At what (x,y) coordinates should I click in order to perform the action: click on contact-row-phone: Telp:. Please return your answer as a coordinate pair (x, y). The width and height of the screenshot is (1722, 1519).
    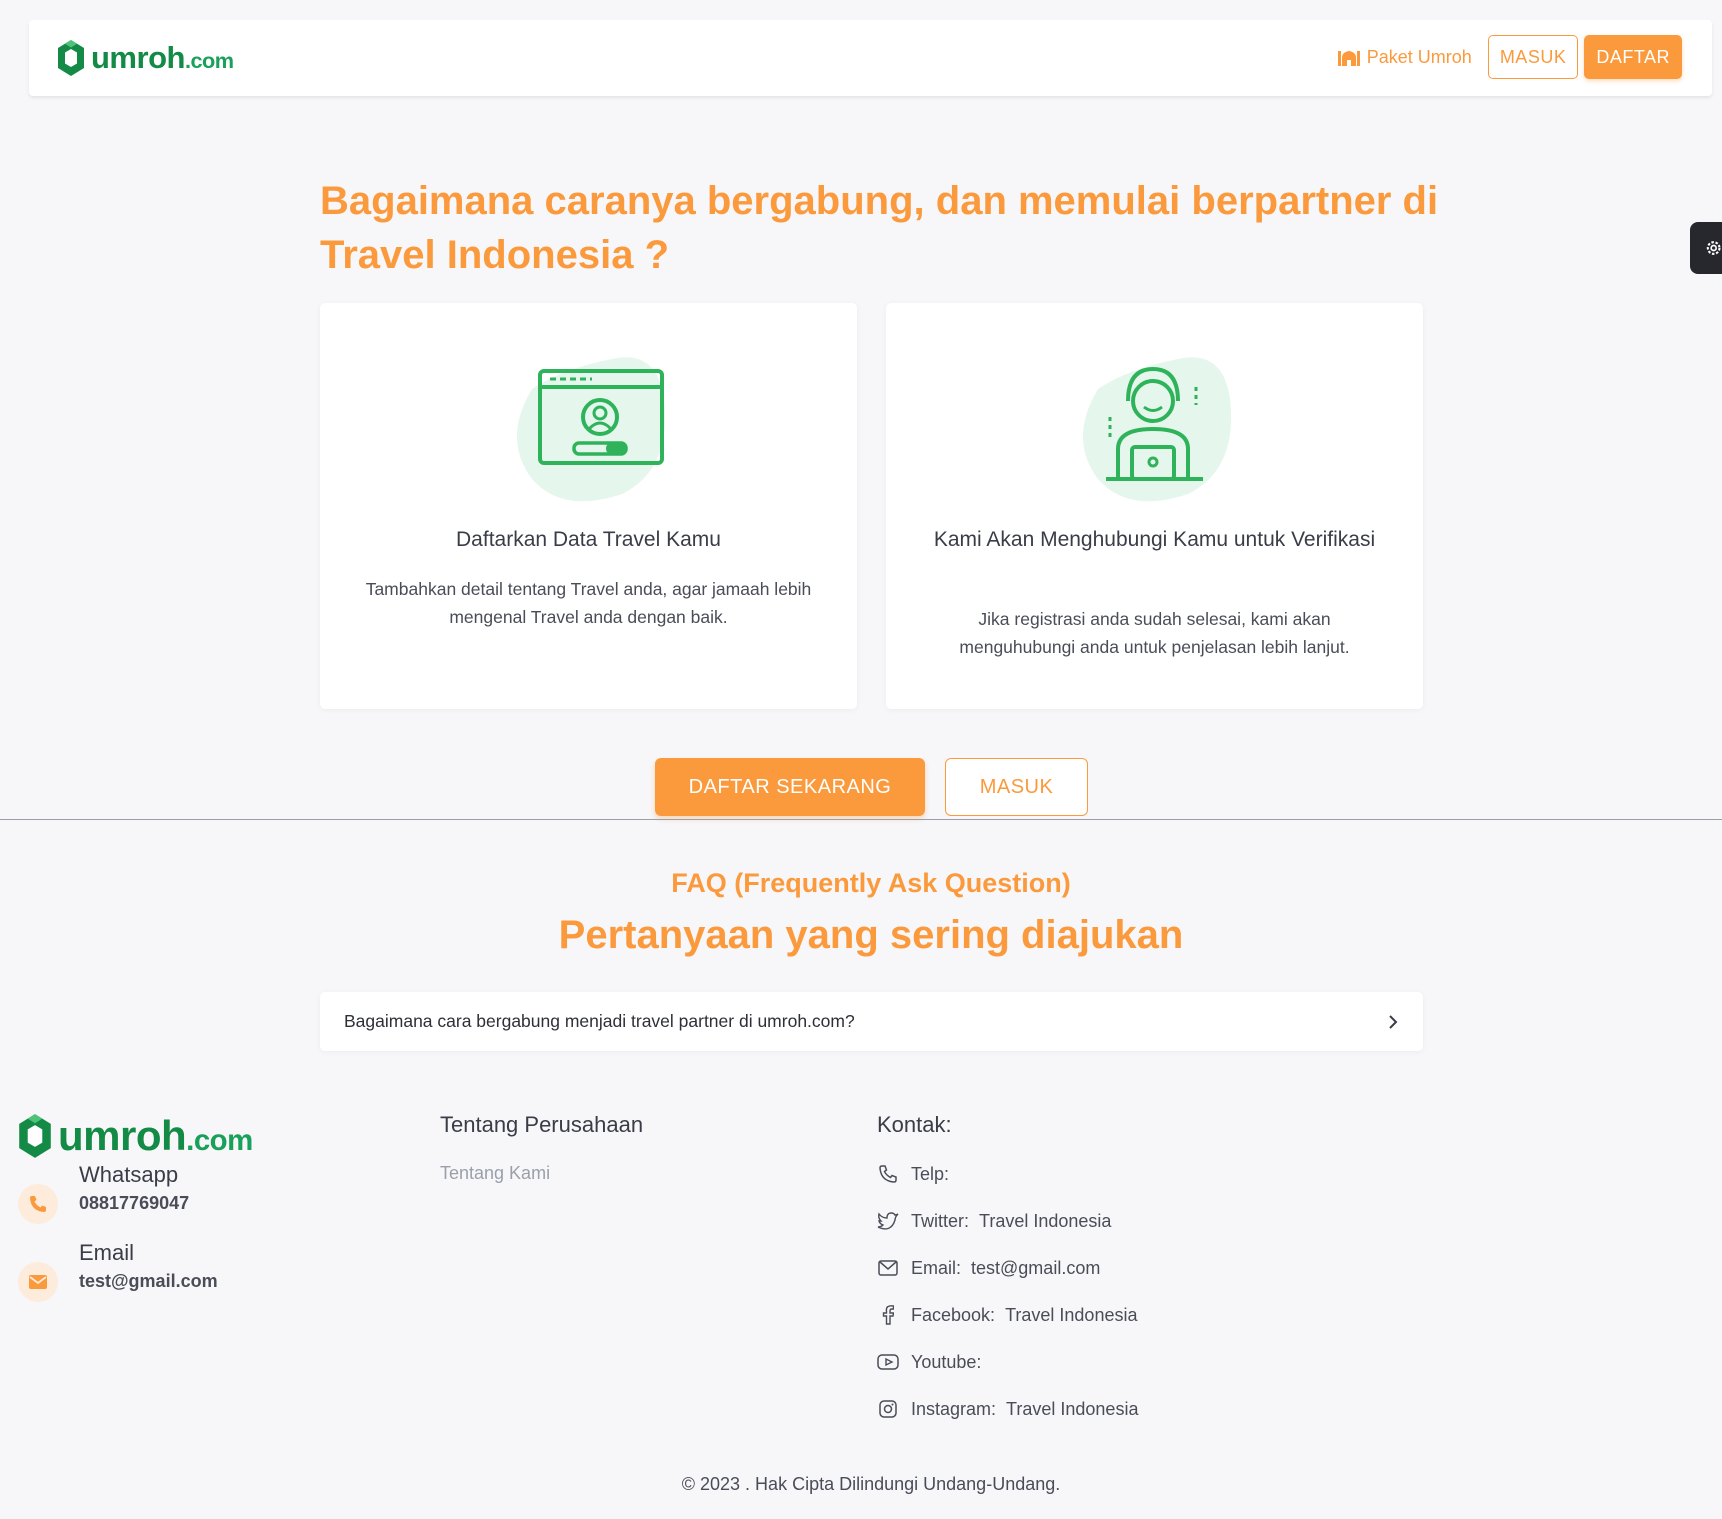
    Looking at the image, I should click on (918, 1174).